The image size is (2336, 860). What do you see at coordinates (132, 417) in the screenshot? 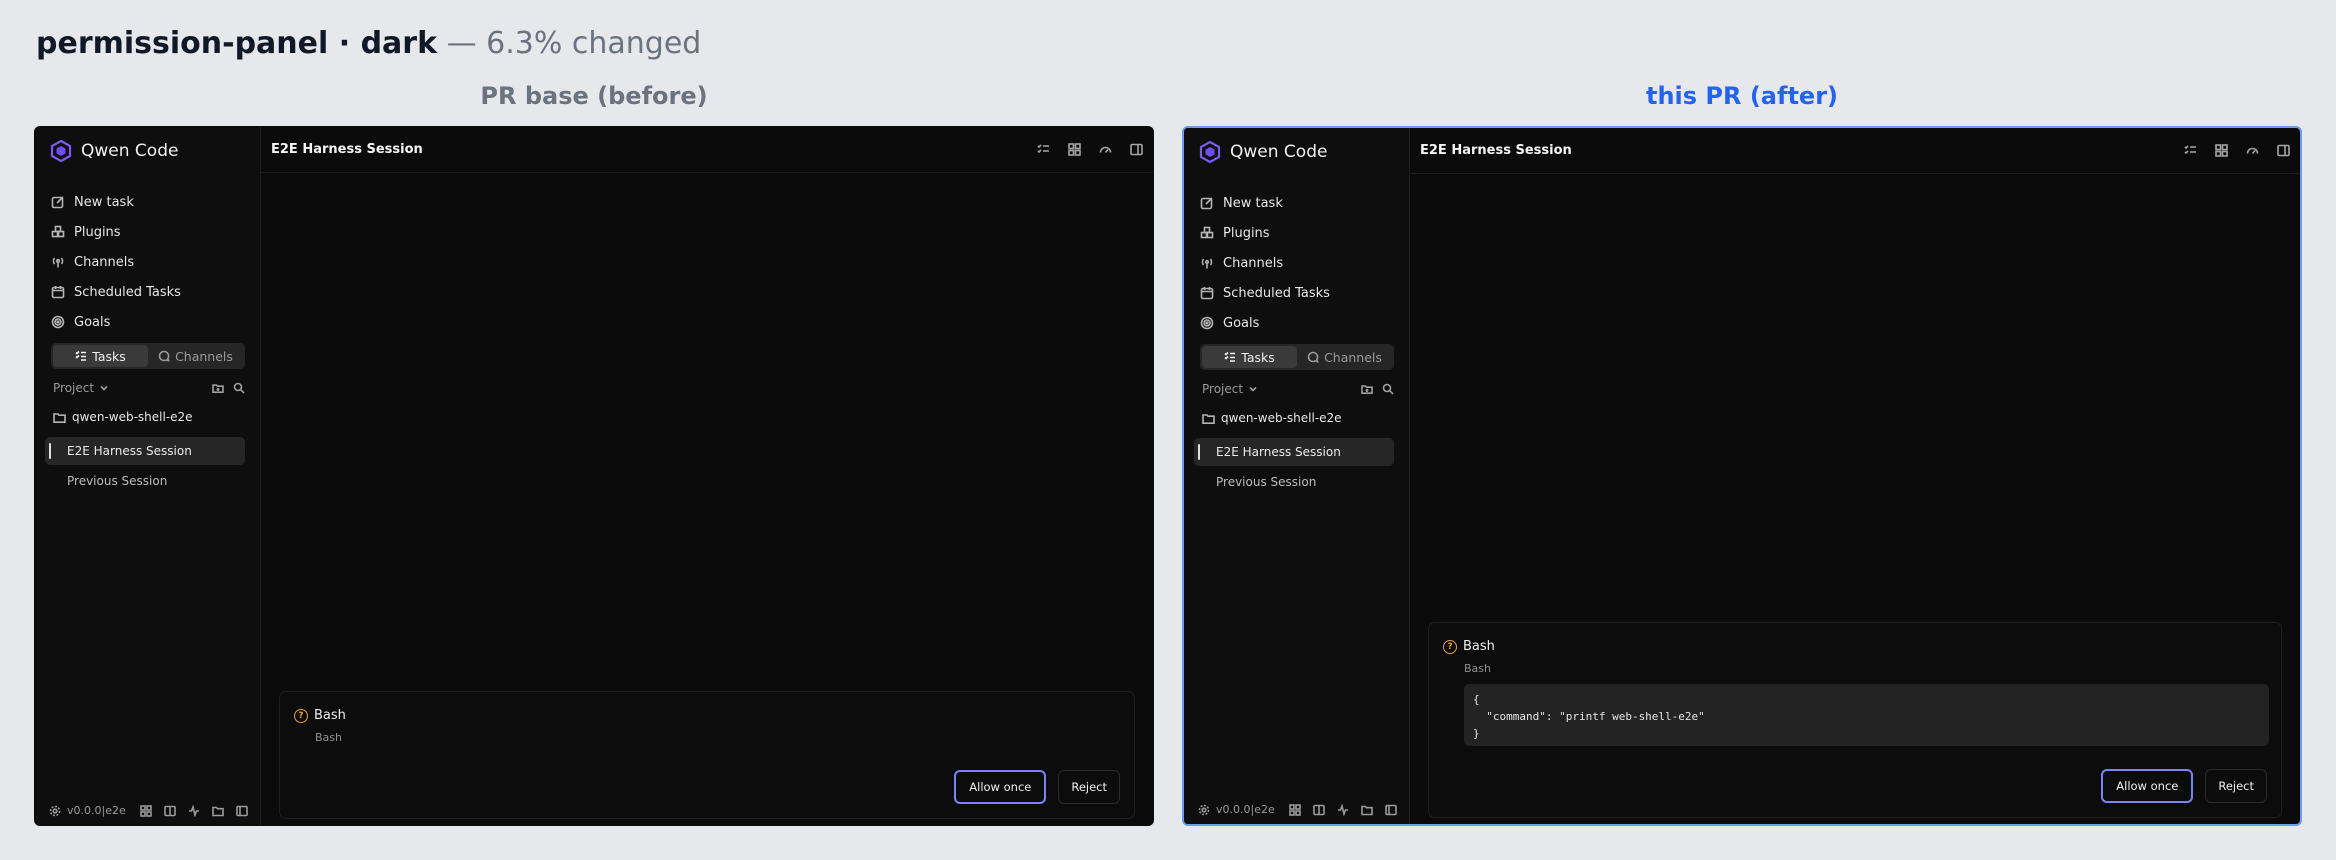
I see `folder-name: qwen-web-shell-e2e` at bounding box center [132, 417].